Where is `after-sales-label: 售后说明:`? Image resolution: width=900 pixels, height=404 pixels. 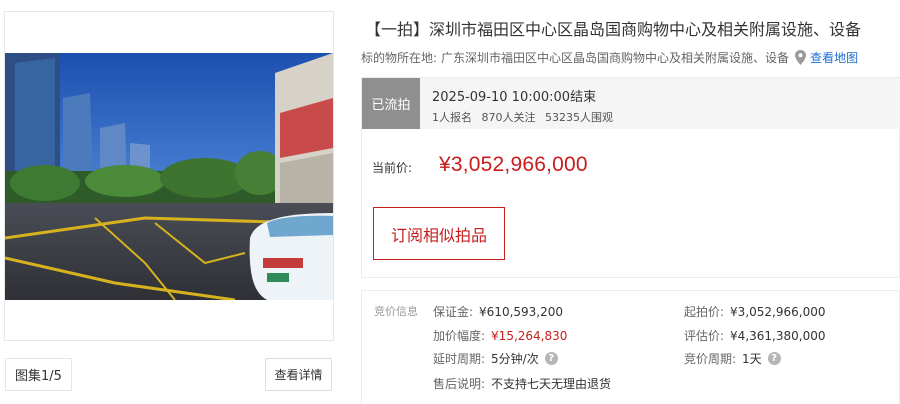 after-sales-label: 售后说明: is located at coordinates (459, 384).